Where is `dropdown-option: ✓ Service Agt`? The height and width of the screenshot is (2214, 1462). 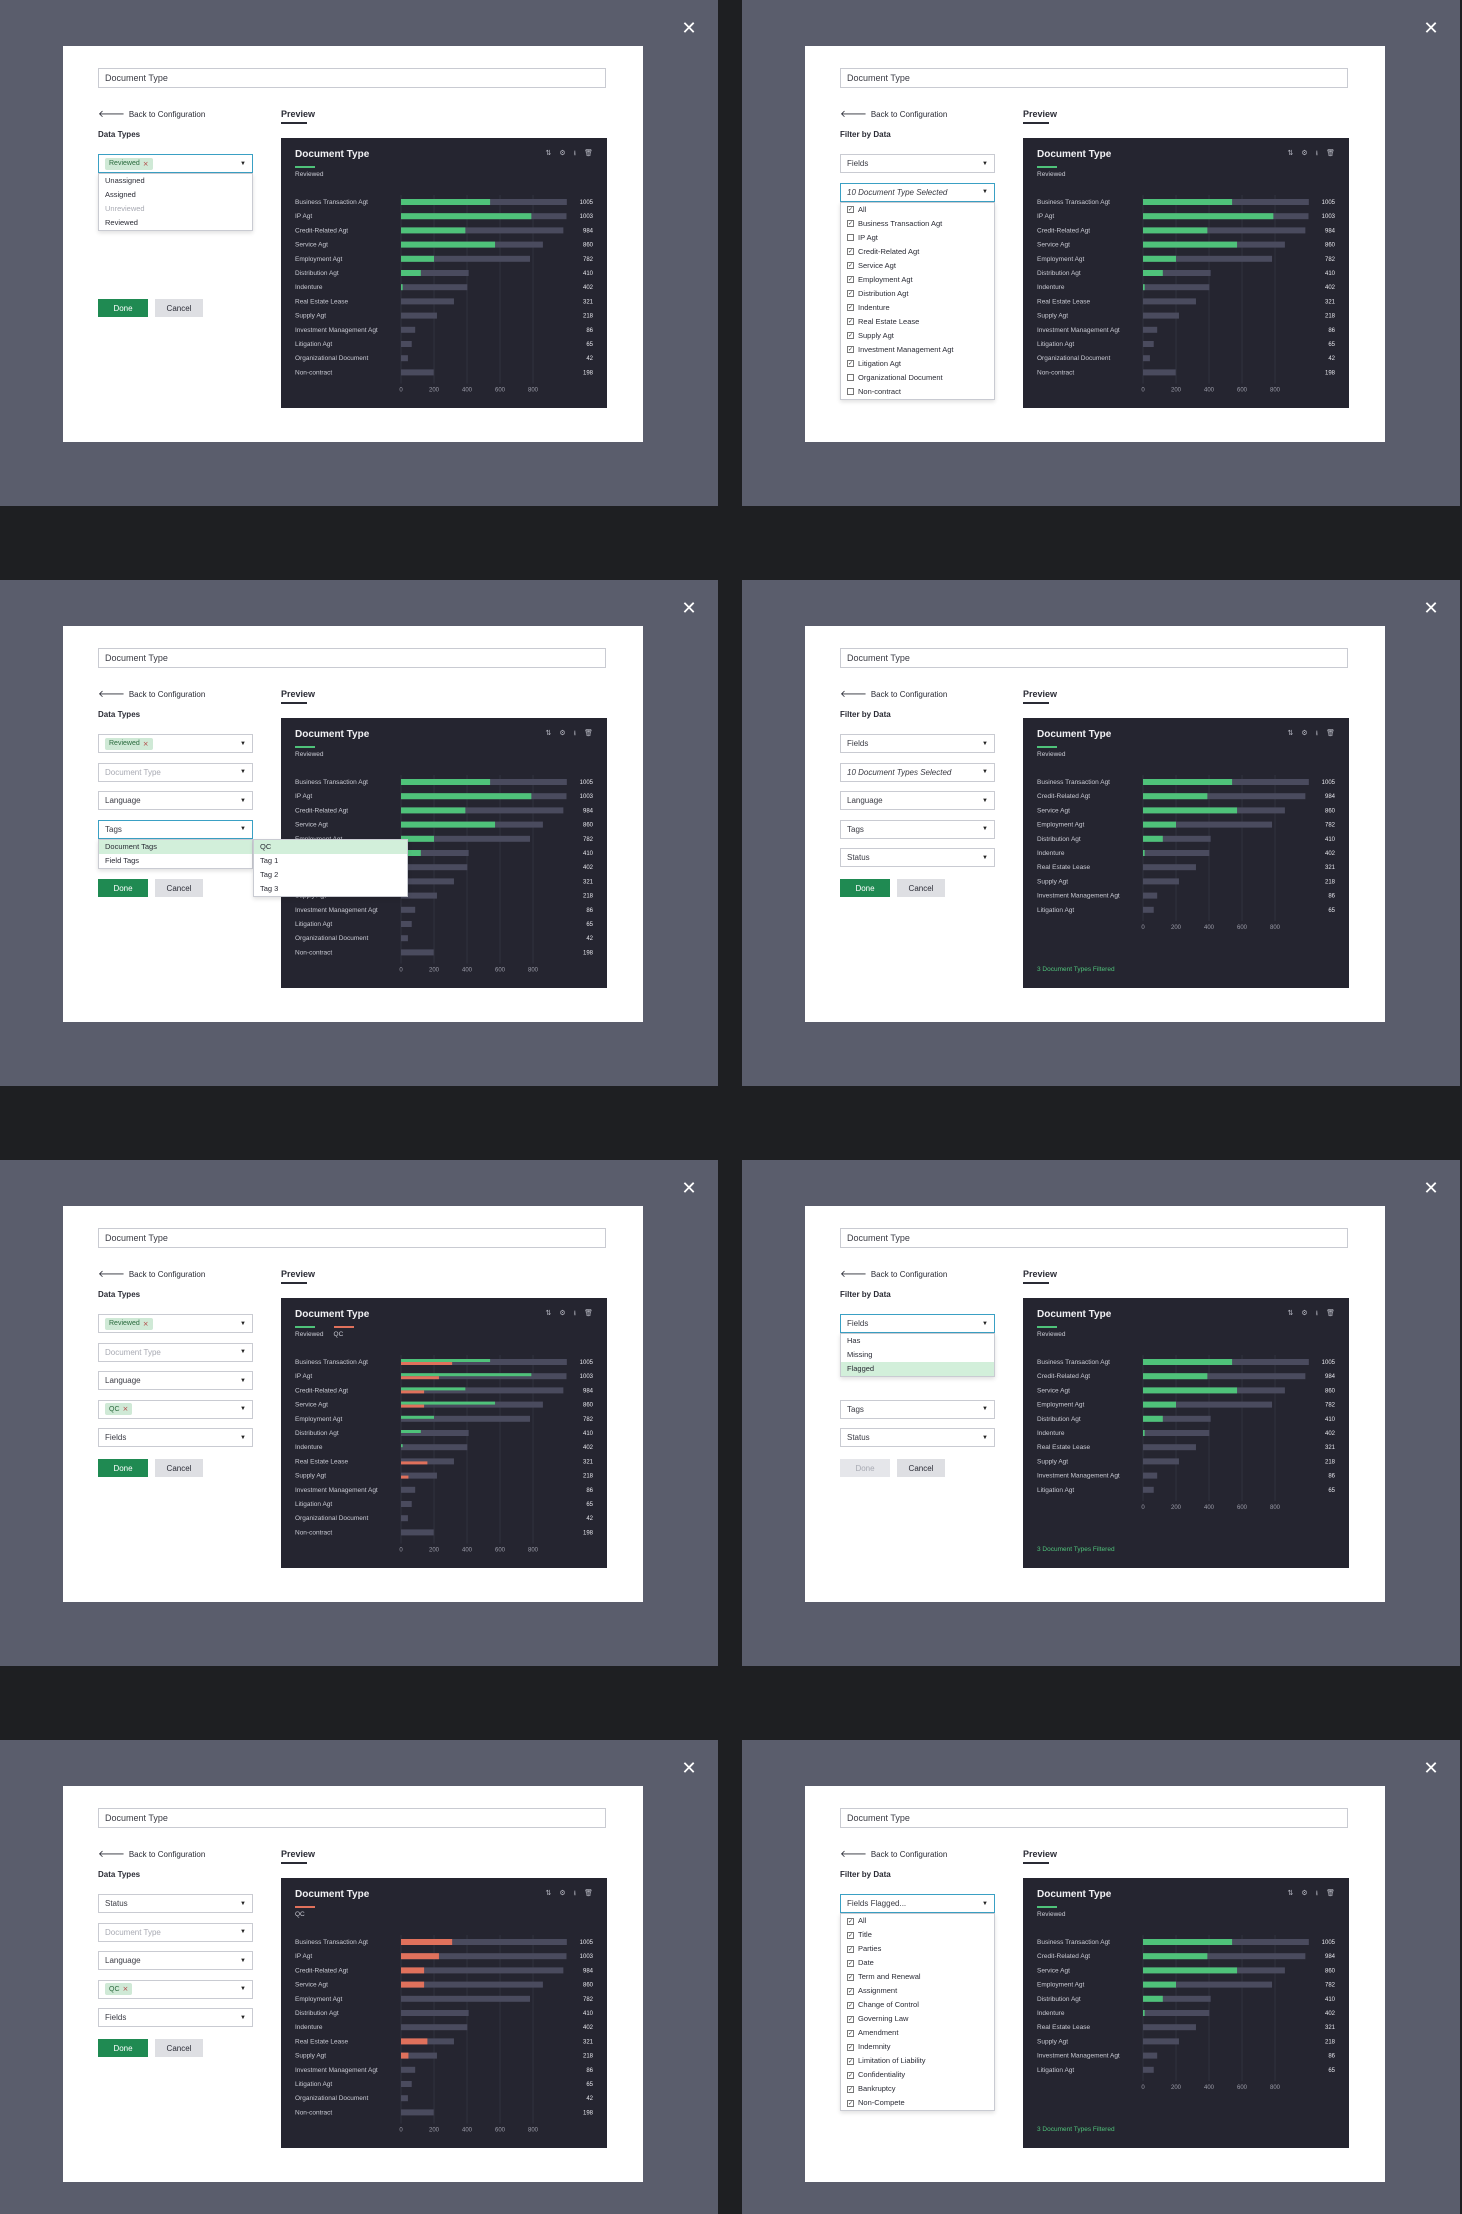
dropdown-option: ✓ Service Agt is located at coordinates (917, 266).